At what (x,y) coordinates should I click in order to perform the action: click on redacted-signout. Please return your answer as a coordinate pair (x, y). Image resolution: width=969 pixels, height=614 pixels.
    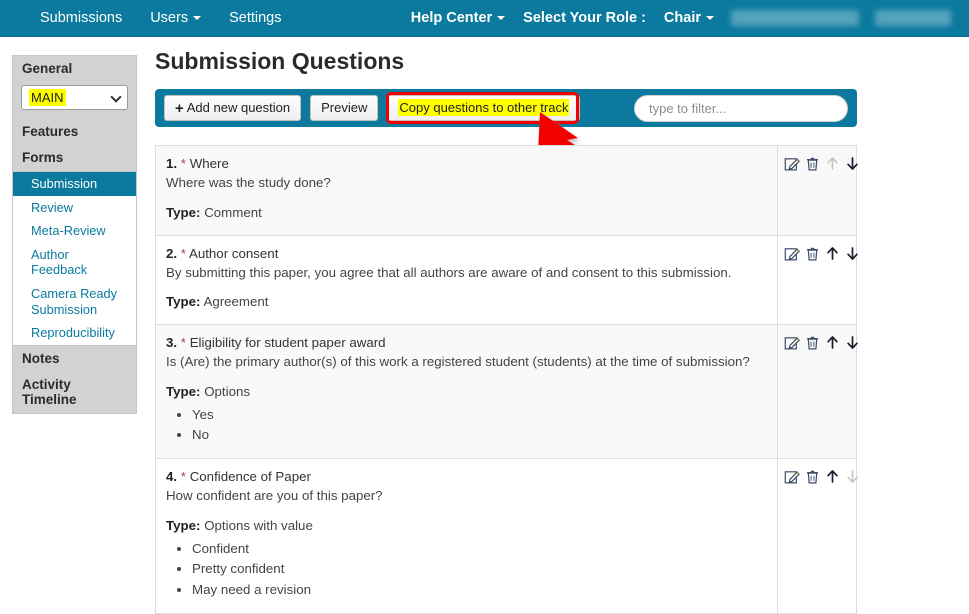
    Looking at the image, I should click on (913, 18).